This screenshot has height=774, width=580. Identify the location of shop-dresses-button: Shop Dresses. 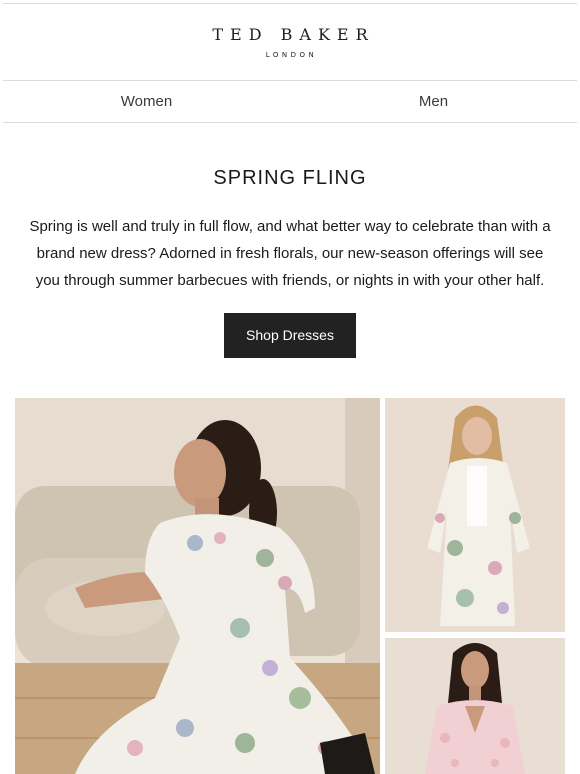
(290, 335).